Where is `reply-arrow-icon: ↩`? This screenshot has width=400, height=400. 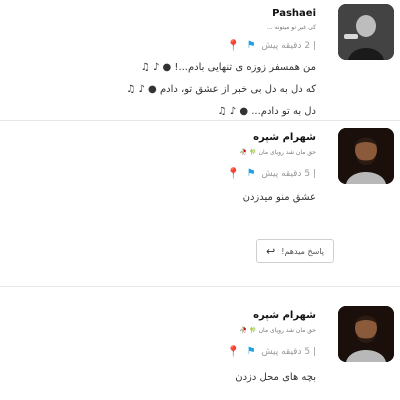
reply-arrow-icon: ↩ is located at coordinates (271, 251).